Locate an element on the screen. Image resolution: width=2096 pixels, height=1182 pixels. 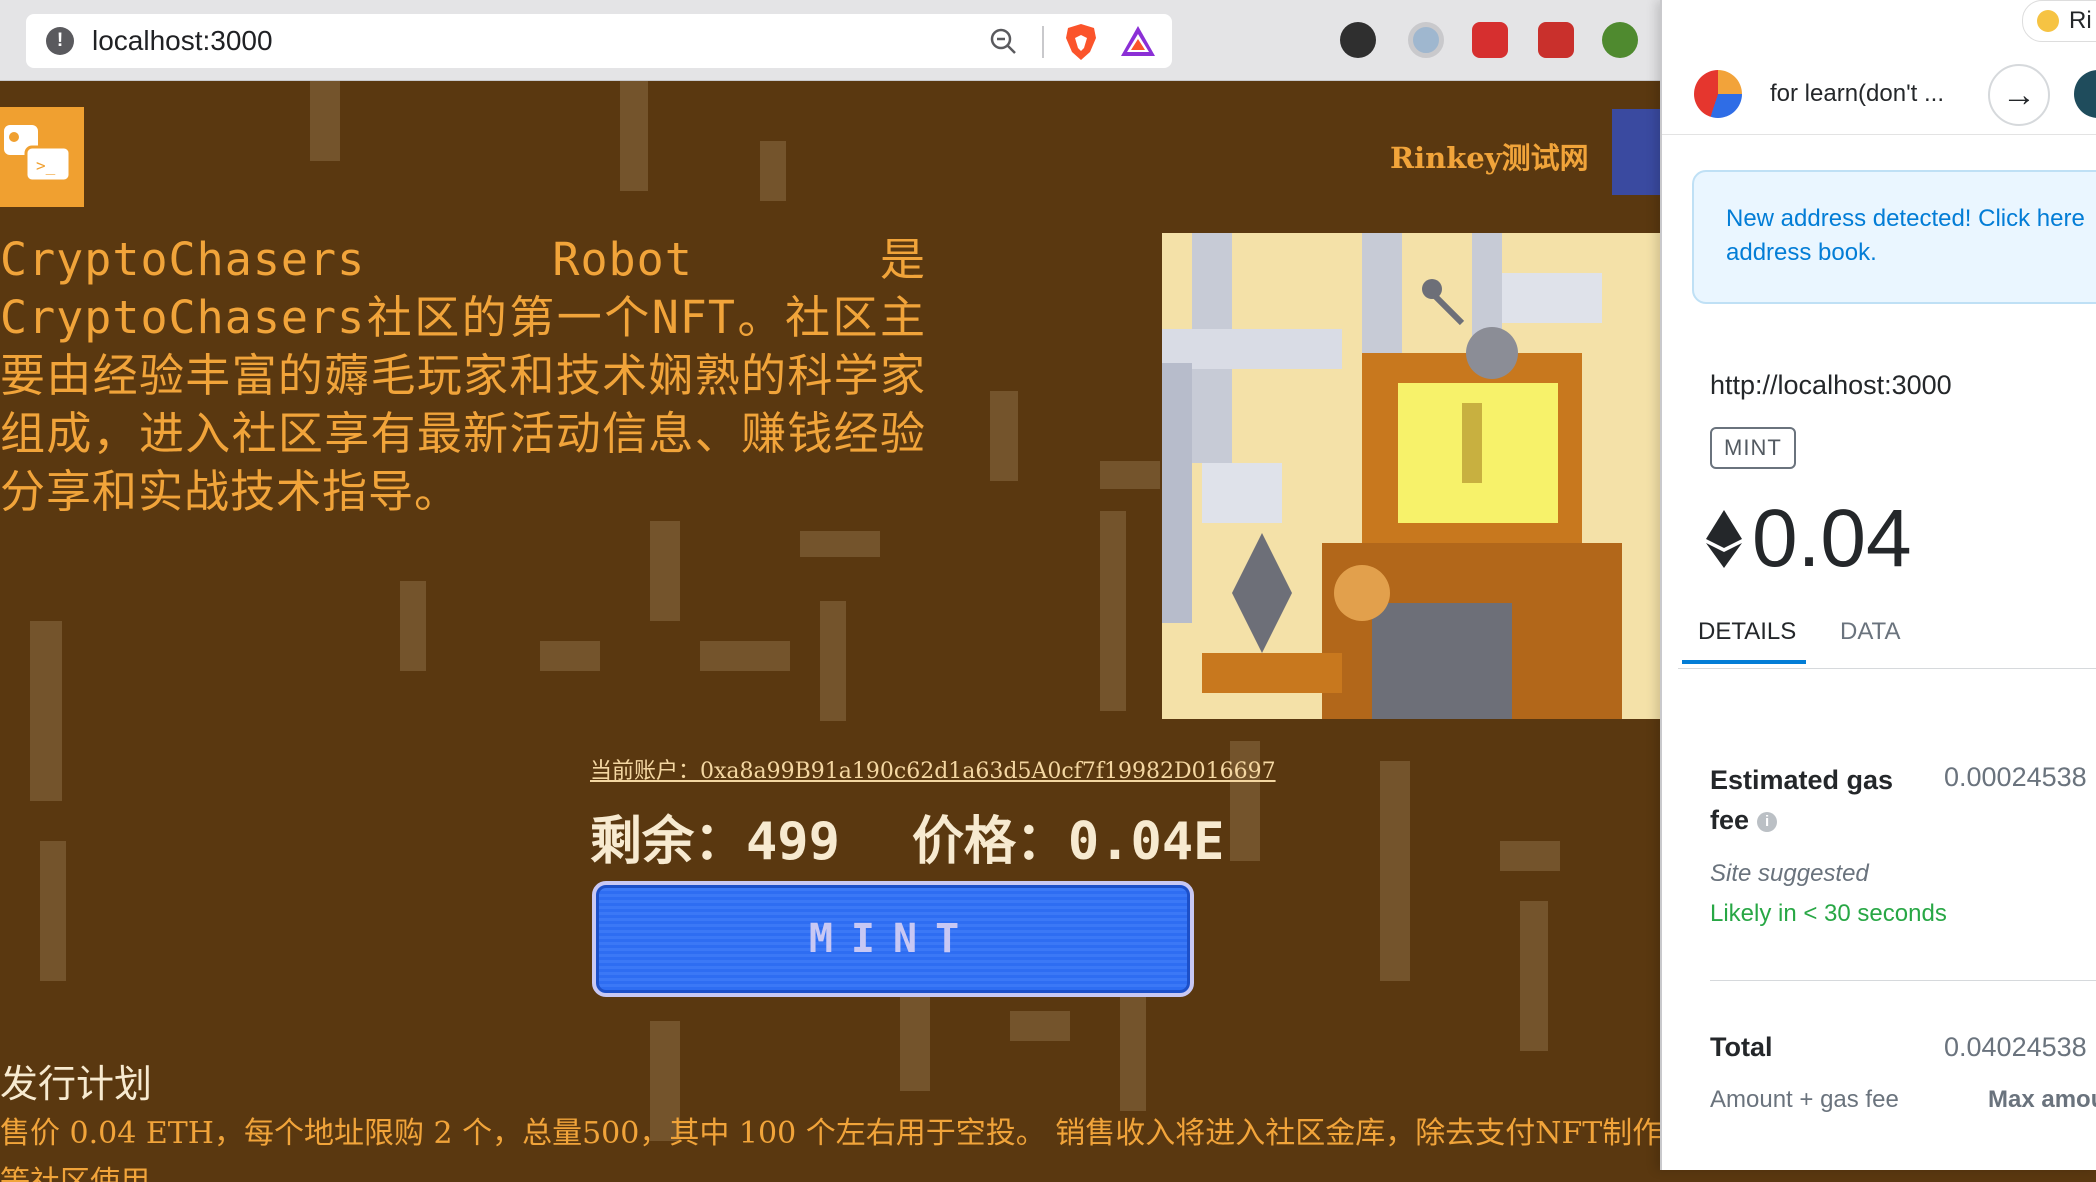
site-origin: http://localhost:3000 is located at coordinates (1831, 385).